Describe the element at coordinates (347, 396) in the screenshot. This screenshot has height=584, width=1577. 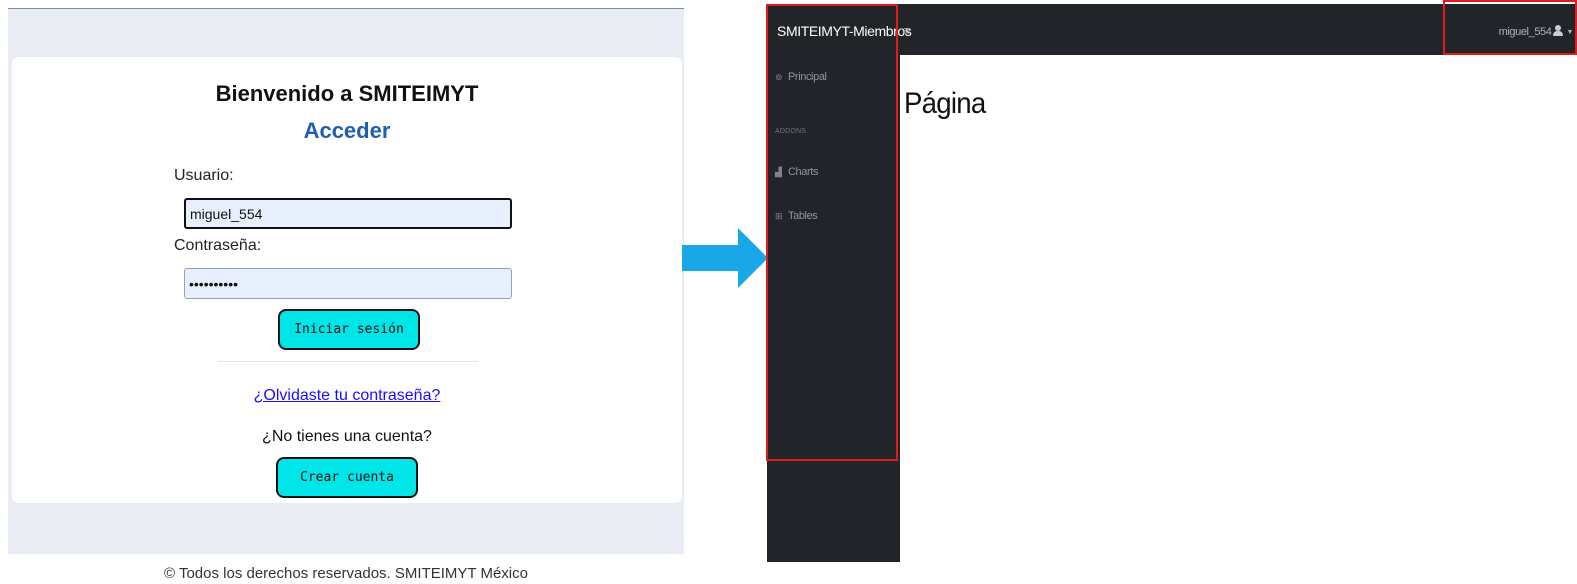
I see `forgot-password-link: ¿Olvidaste tu contraseña?` at that location.